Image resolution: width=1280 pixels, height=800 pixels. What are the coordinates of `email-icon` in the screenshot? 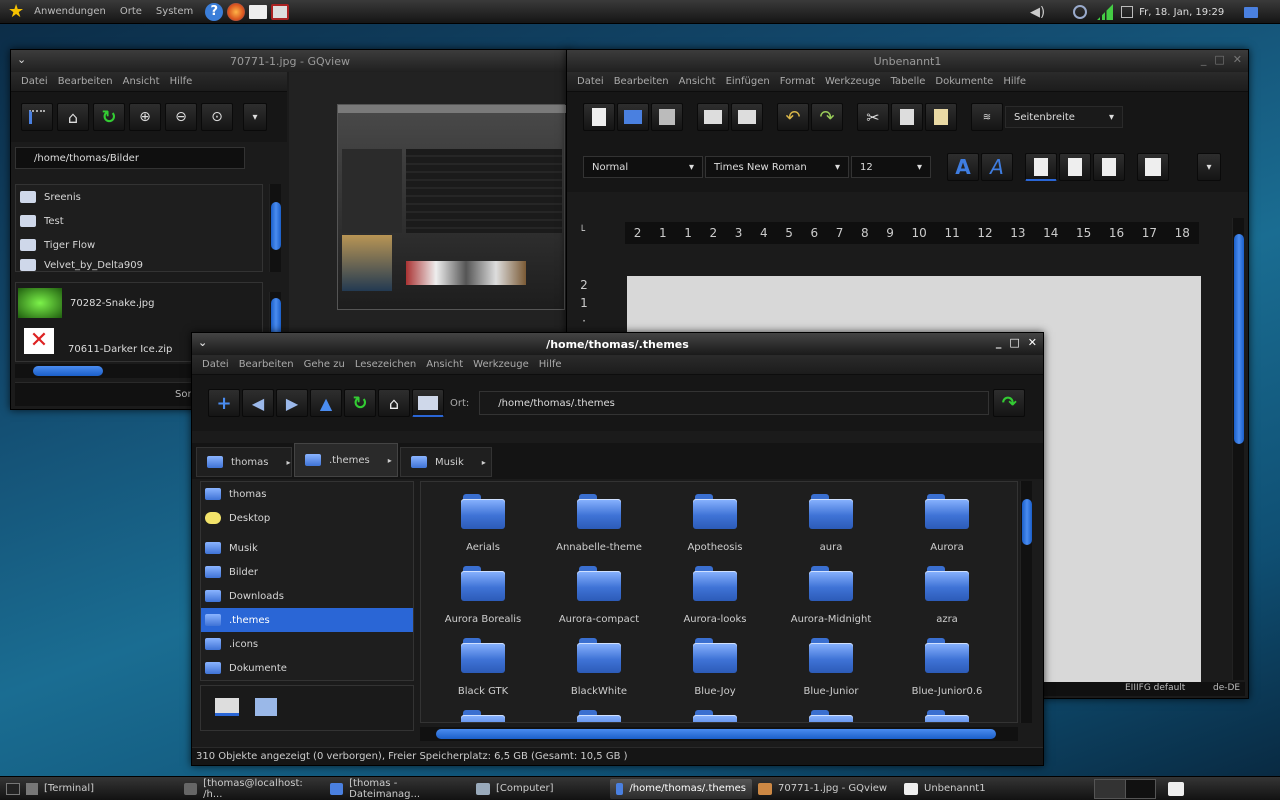 It's located at (258, 11).